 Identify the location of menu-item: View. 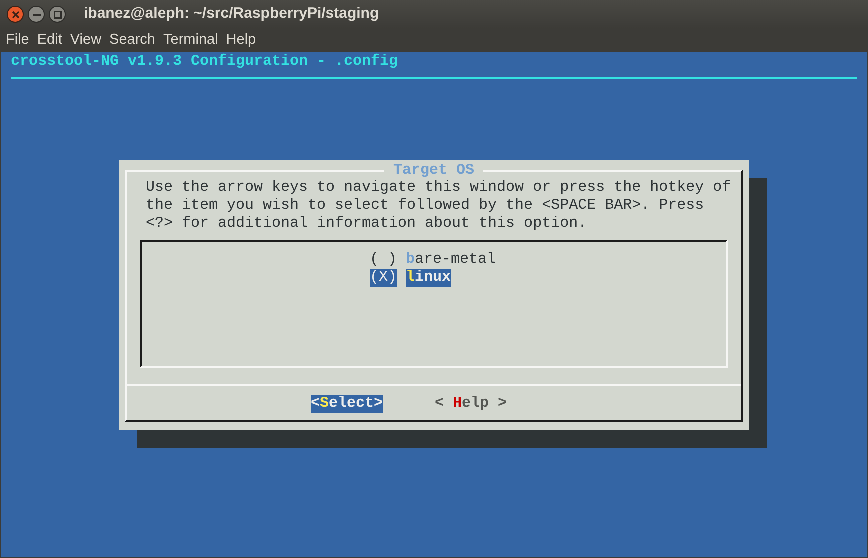
(86, 40).